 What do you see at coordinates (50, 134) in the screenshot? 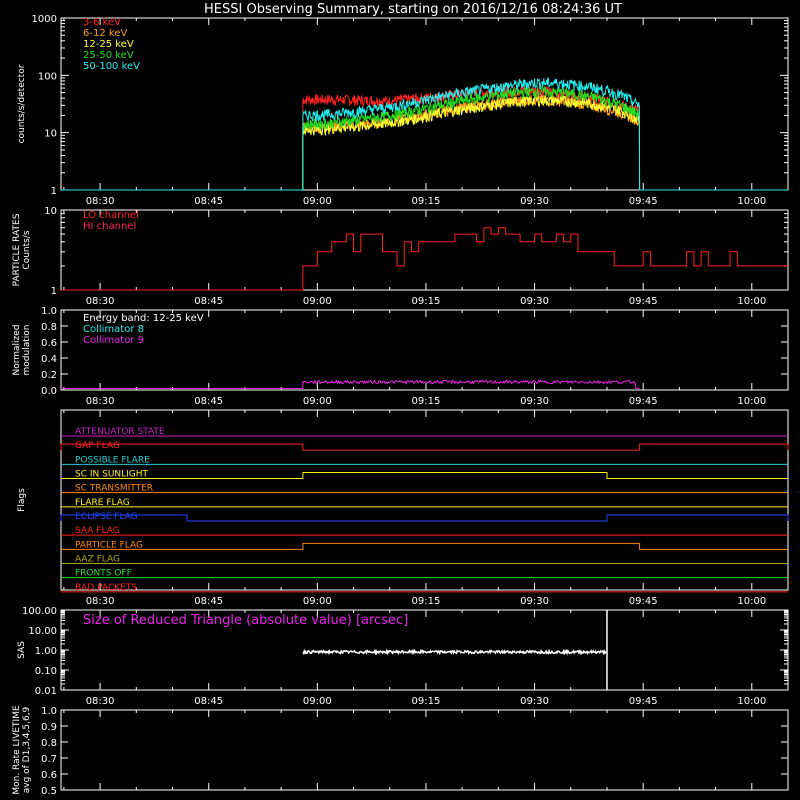
I see `count-rates-ytick-label: 10` at bounding box center [50, 134].